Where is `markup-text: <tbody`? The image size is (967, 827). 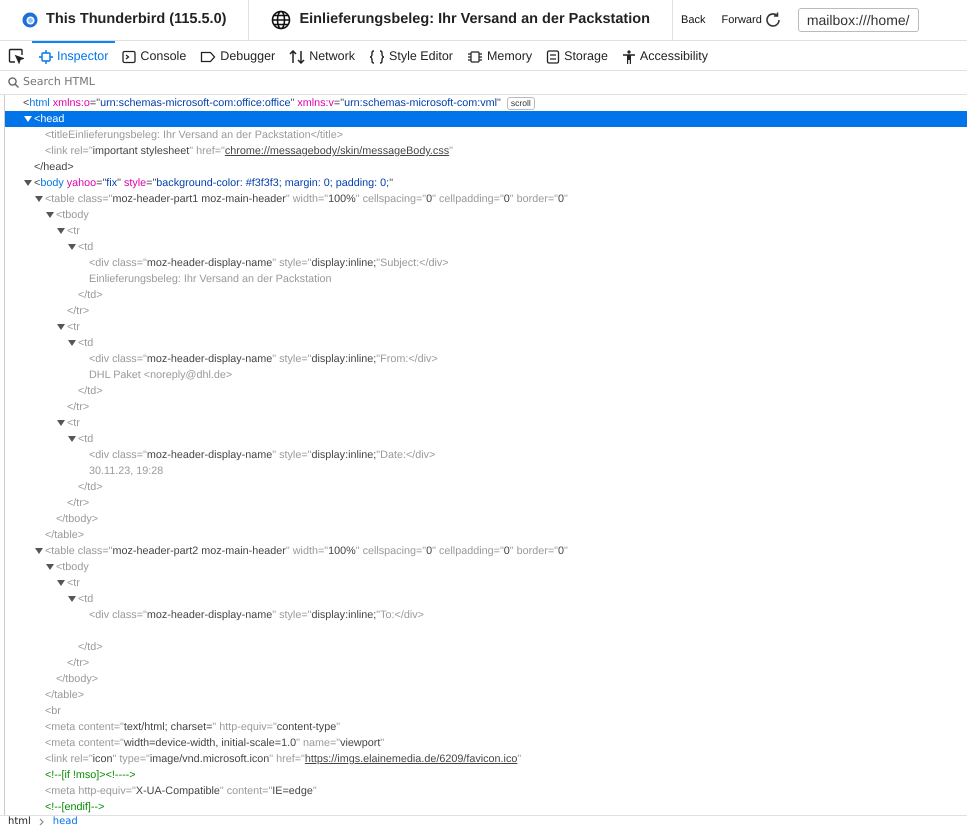 markup-text: <tbody is located at coordinates (72, 215).